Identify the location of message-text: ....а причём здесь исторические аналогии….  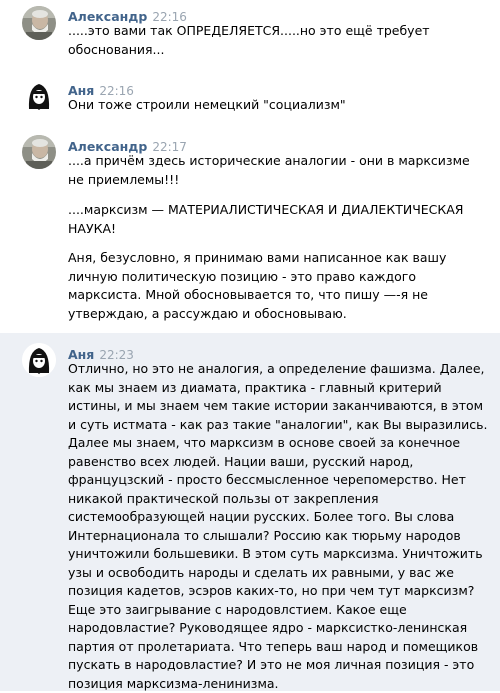
(280, 170).